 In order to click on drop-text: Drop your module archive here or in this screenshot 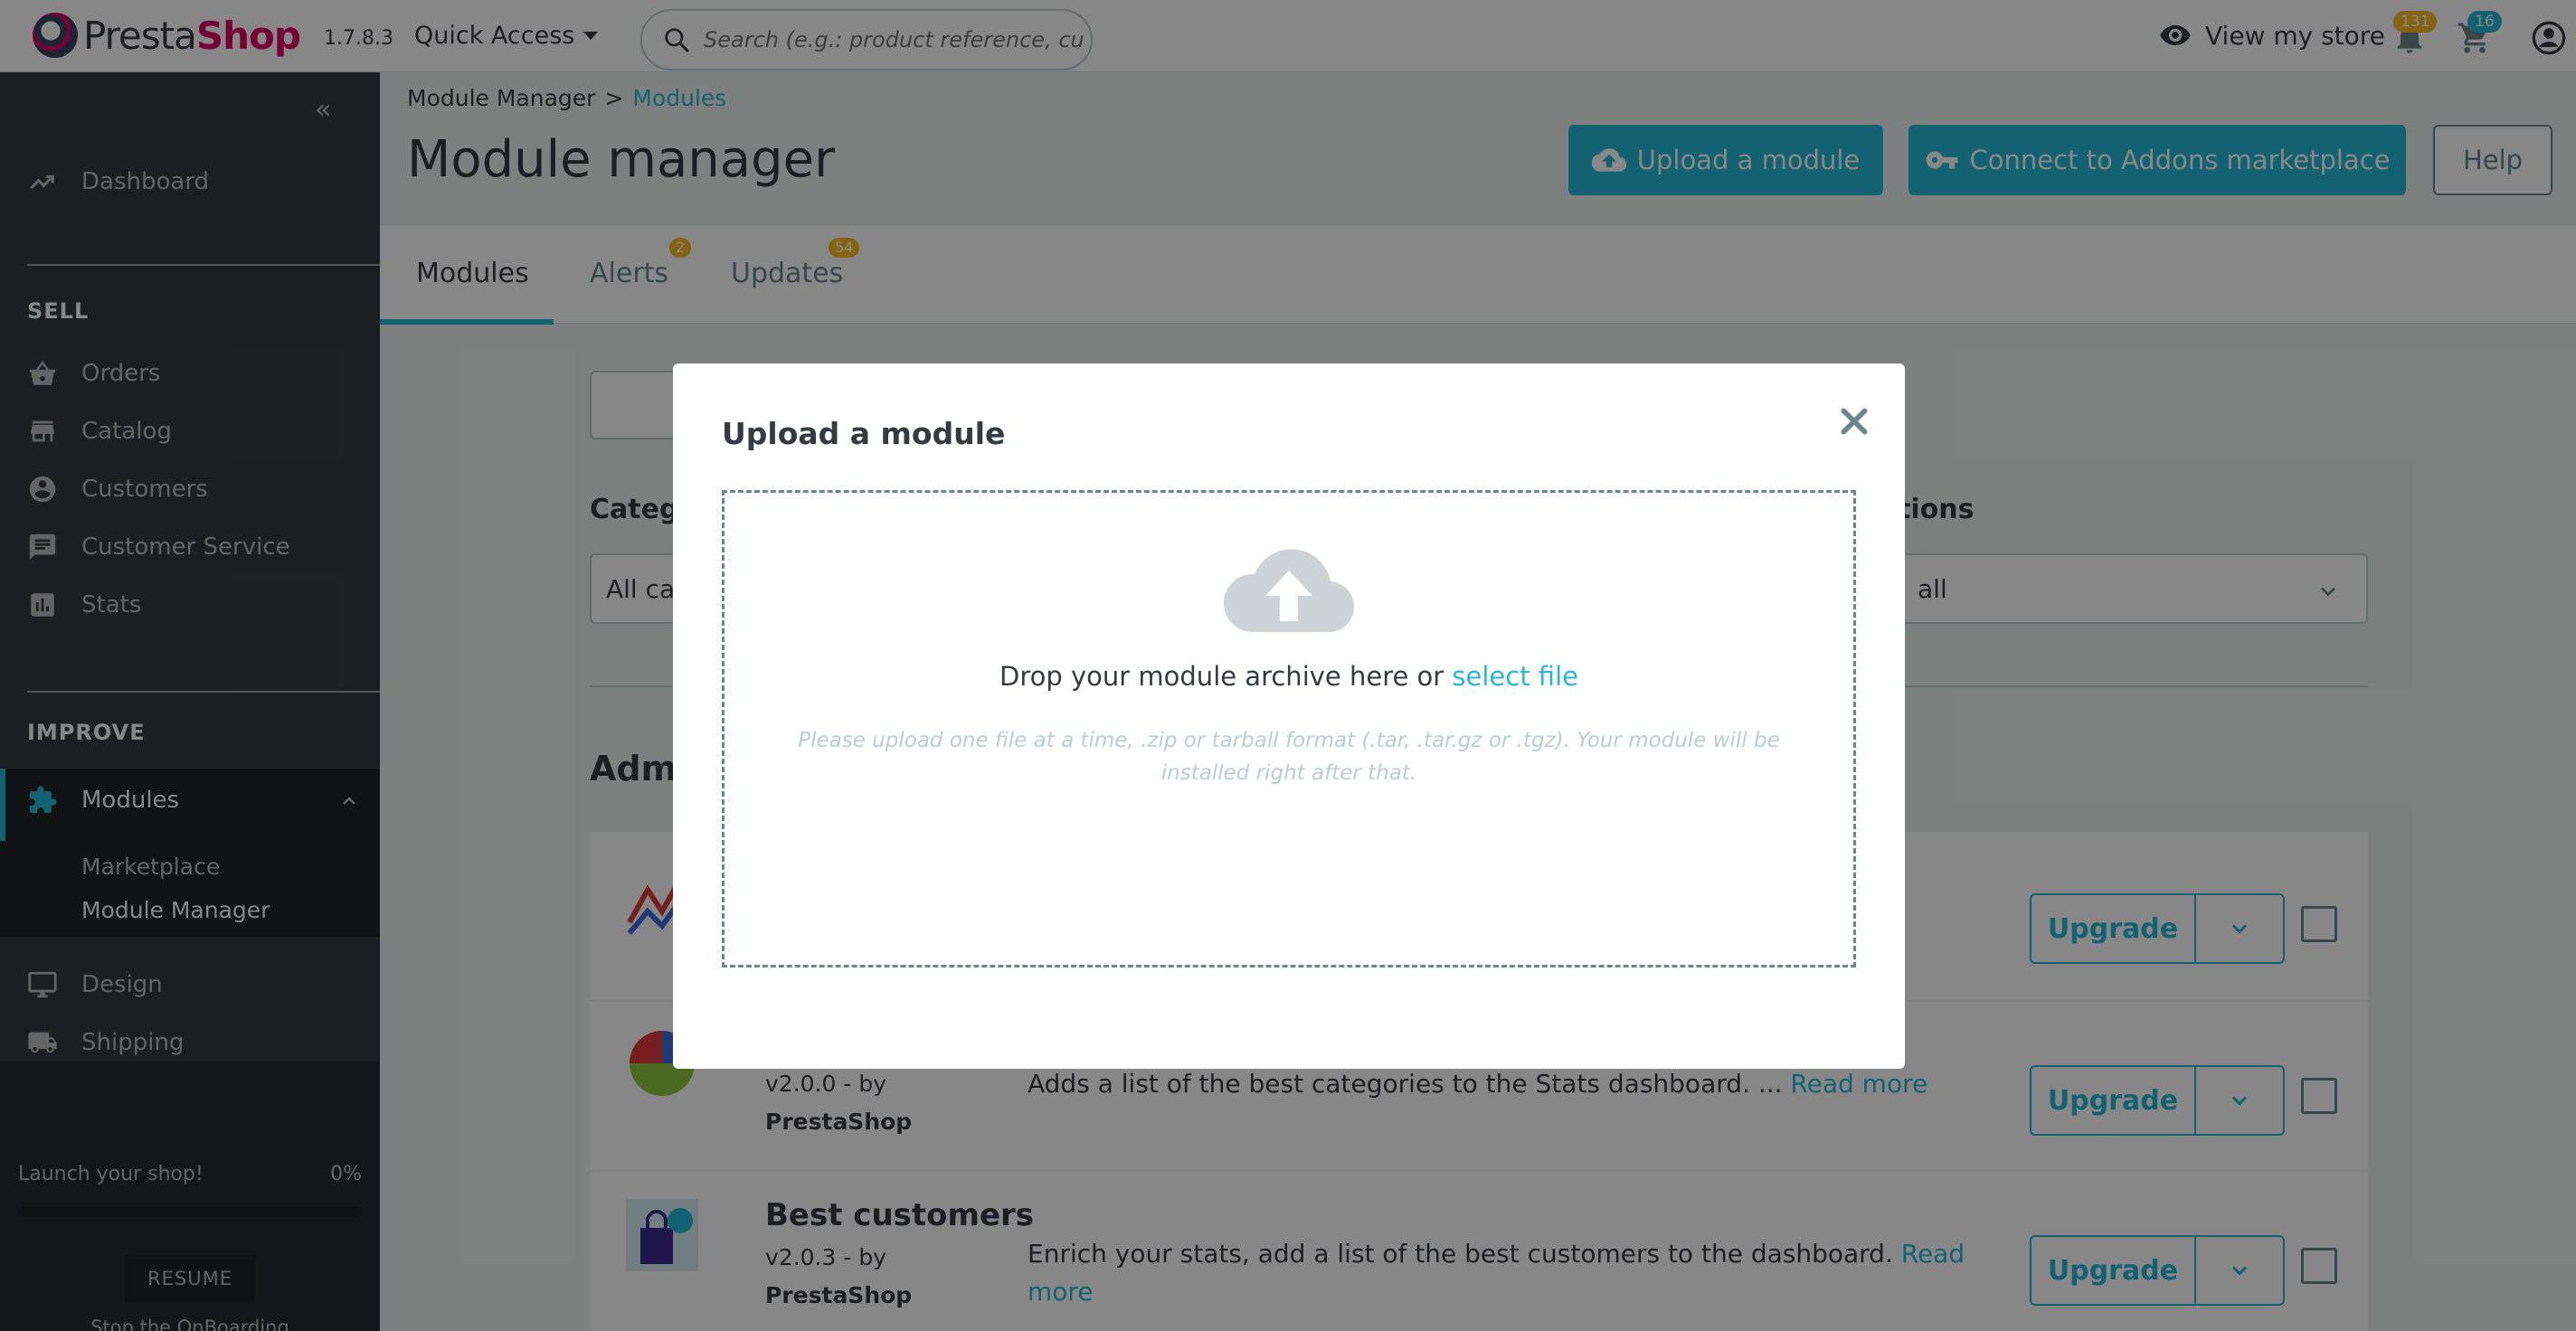, I will do `click(1226, 676)`.